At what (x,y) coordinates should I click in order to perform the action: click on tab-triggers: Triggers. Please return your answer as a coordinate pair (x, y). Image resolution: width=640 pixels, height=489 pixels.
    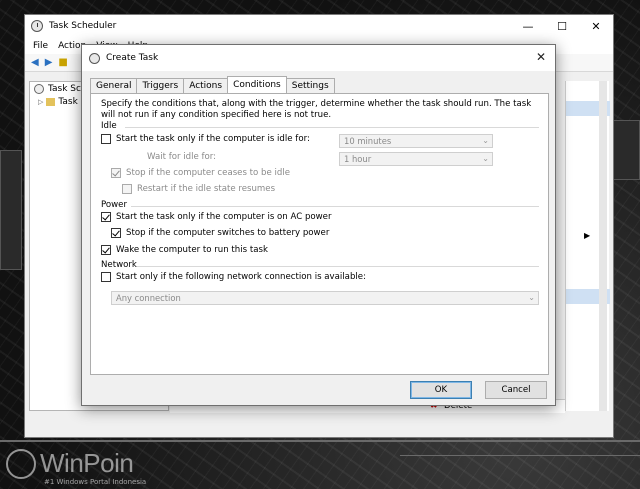
    Looking at the image, I should click on (160, 85).